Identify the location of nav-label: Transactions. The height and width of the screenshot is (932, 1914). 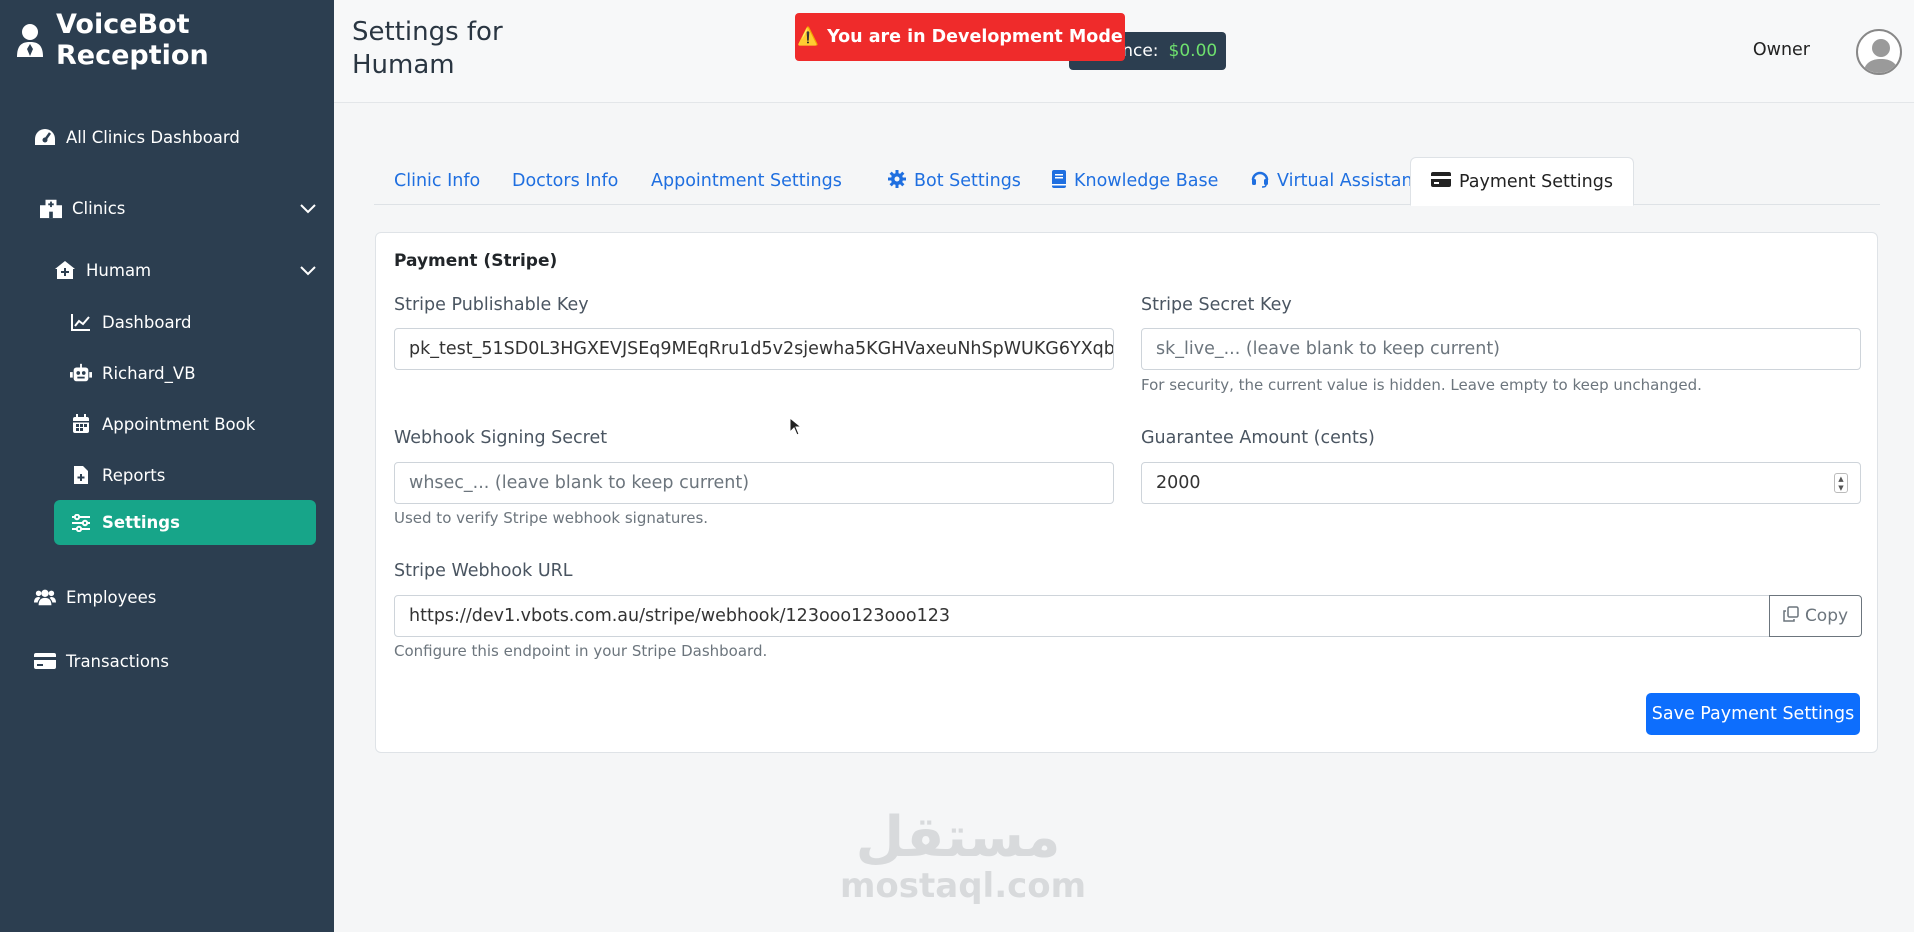
(117, 661).